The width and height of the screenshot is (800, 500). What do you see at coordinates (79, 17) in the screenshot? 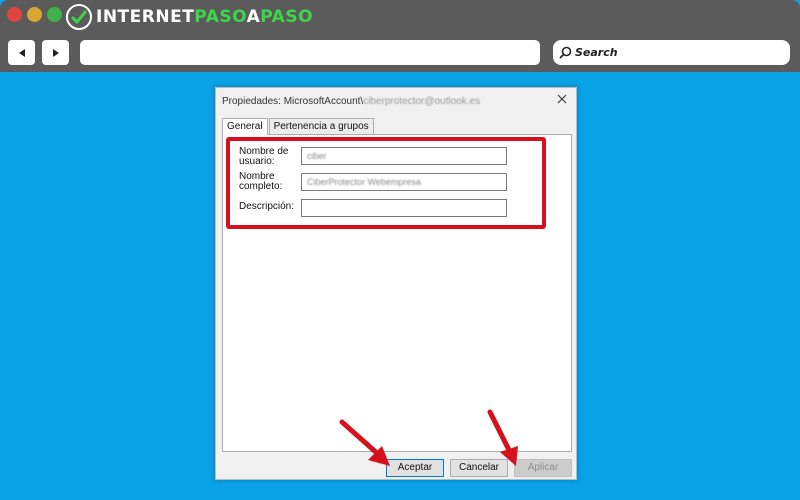
I see `logo-badge-icon` at bounding box center [79, 17].